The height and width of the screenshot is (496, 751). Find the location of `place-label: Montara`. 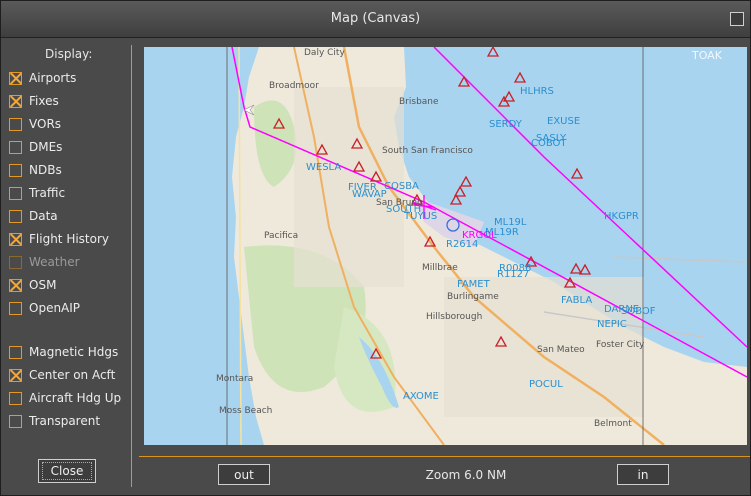

place-label: Montara is located at coordinates (234, 379).